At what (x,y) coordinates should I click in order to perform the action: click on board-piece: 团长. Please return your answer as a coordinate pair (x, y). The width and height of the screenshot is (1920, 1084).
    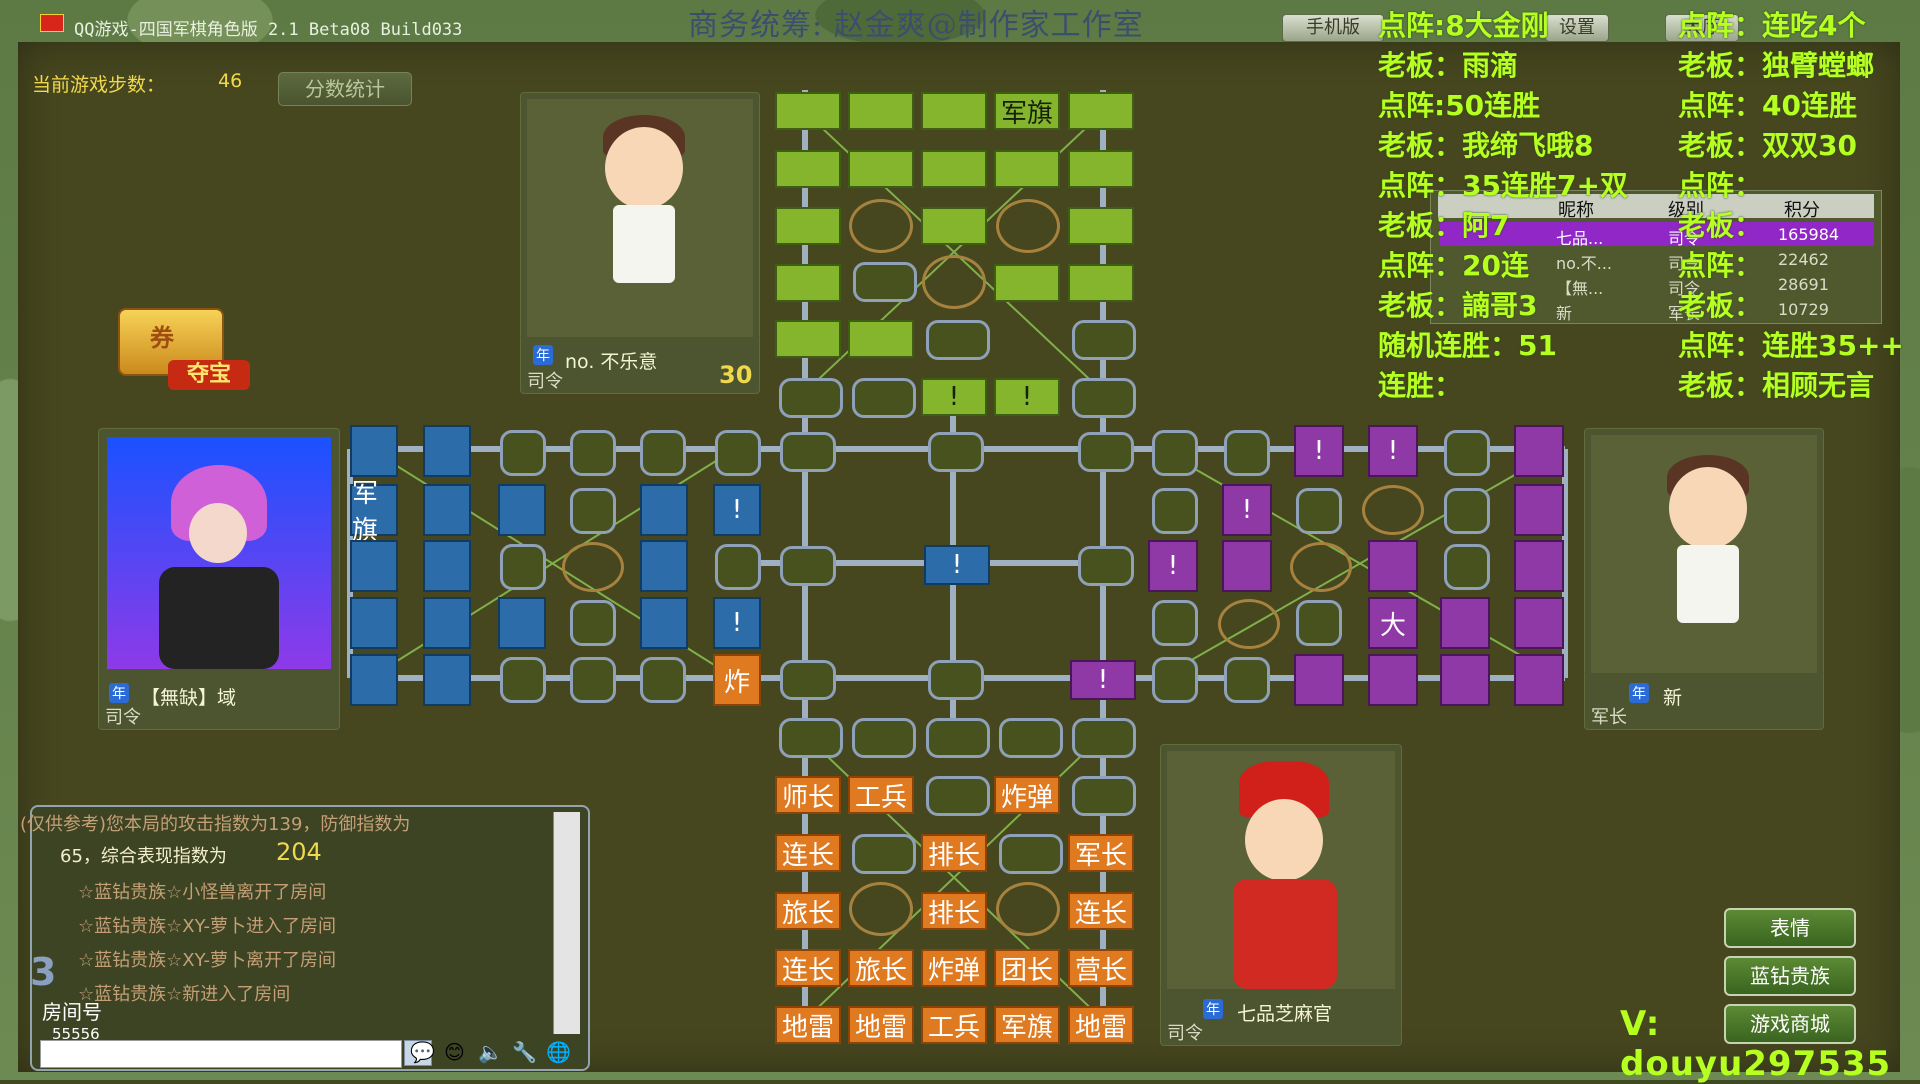
    Looking at the image, I should click on (1027, 968).